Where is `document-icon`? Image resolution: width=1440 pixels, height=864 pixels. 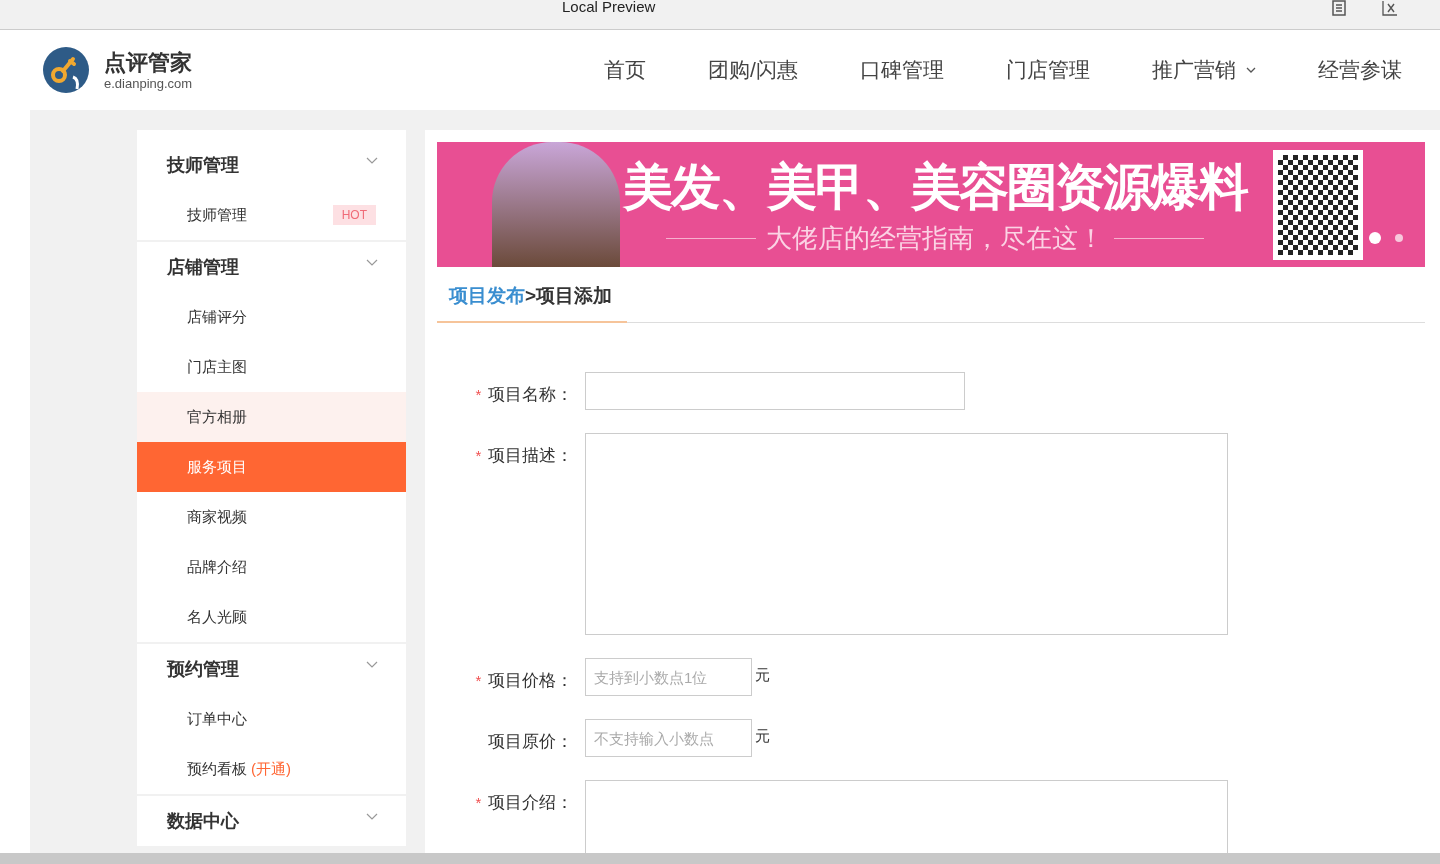
document-icon is located at coordinates (1339, 8).